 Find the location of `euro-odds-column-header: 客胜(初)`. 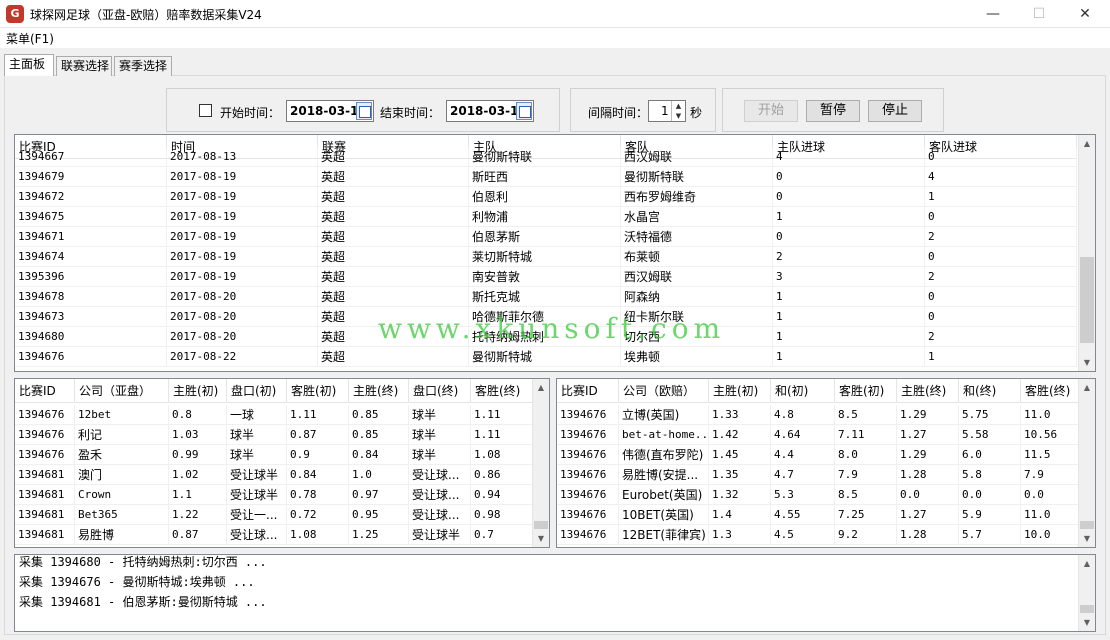

euro-odds-column-header: 客胜(初) is located at coordinates (866, 391).